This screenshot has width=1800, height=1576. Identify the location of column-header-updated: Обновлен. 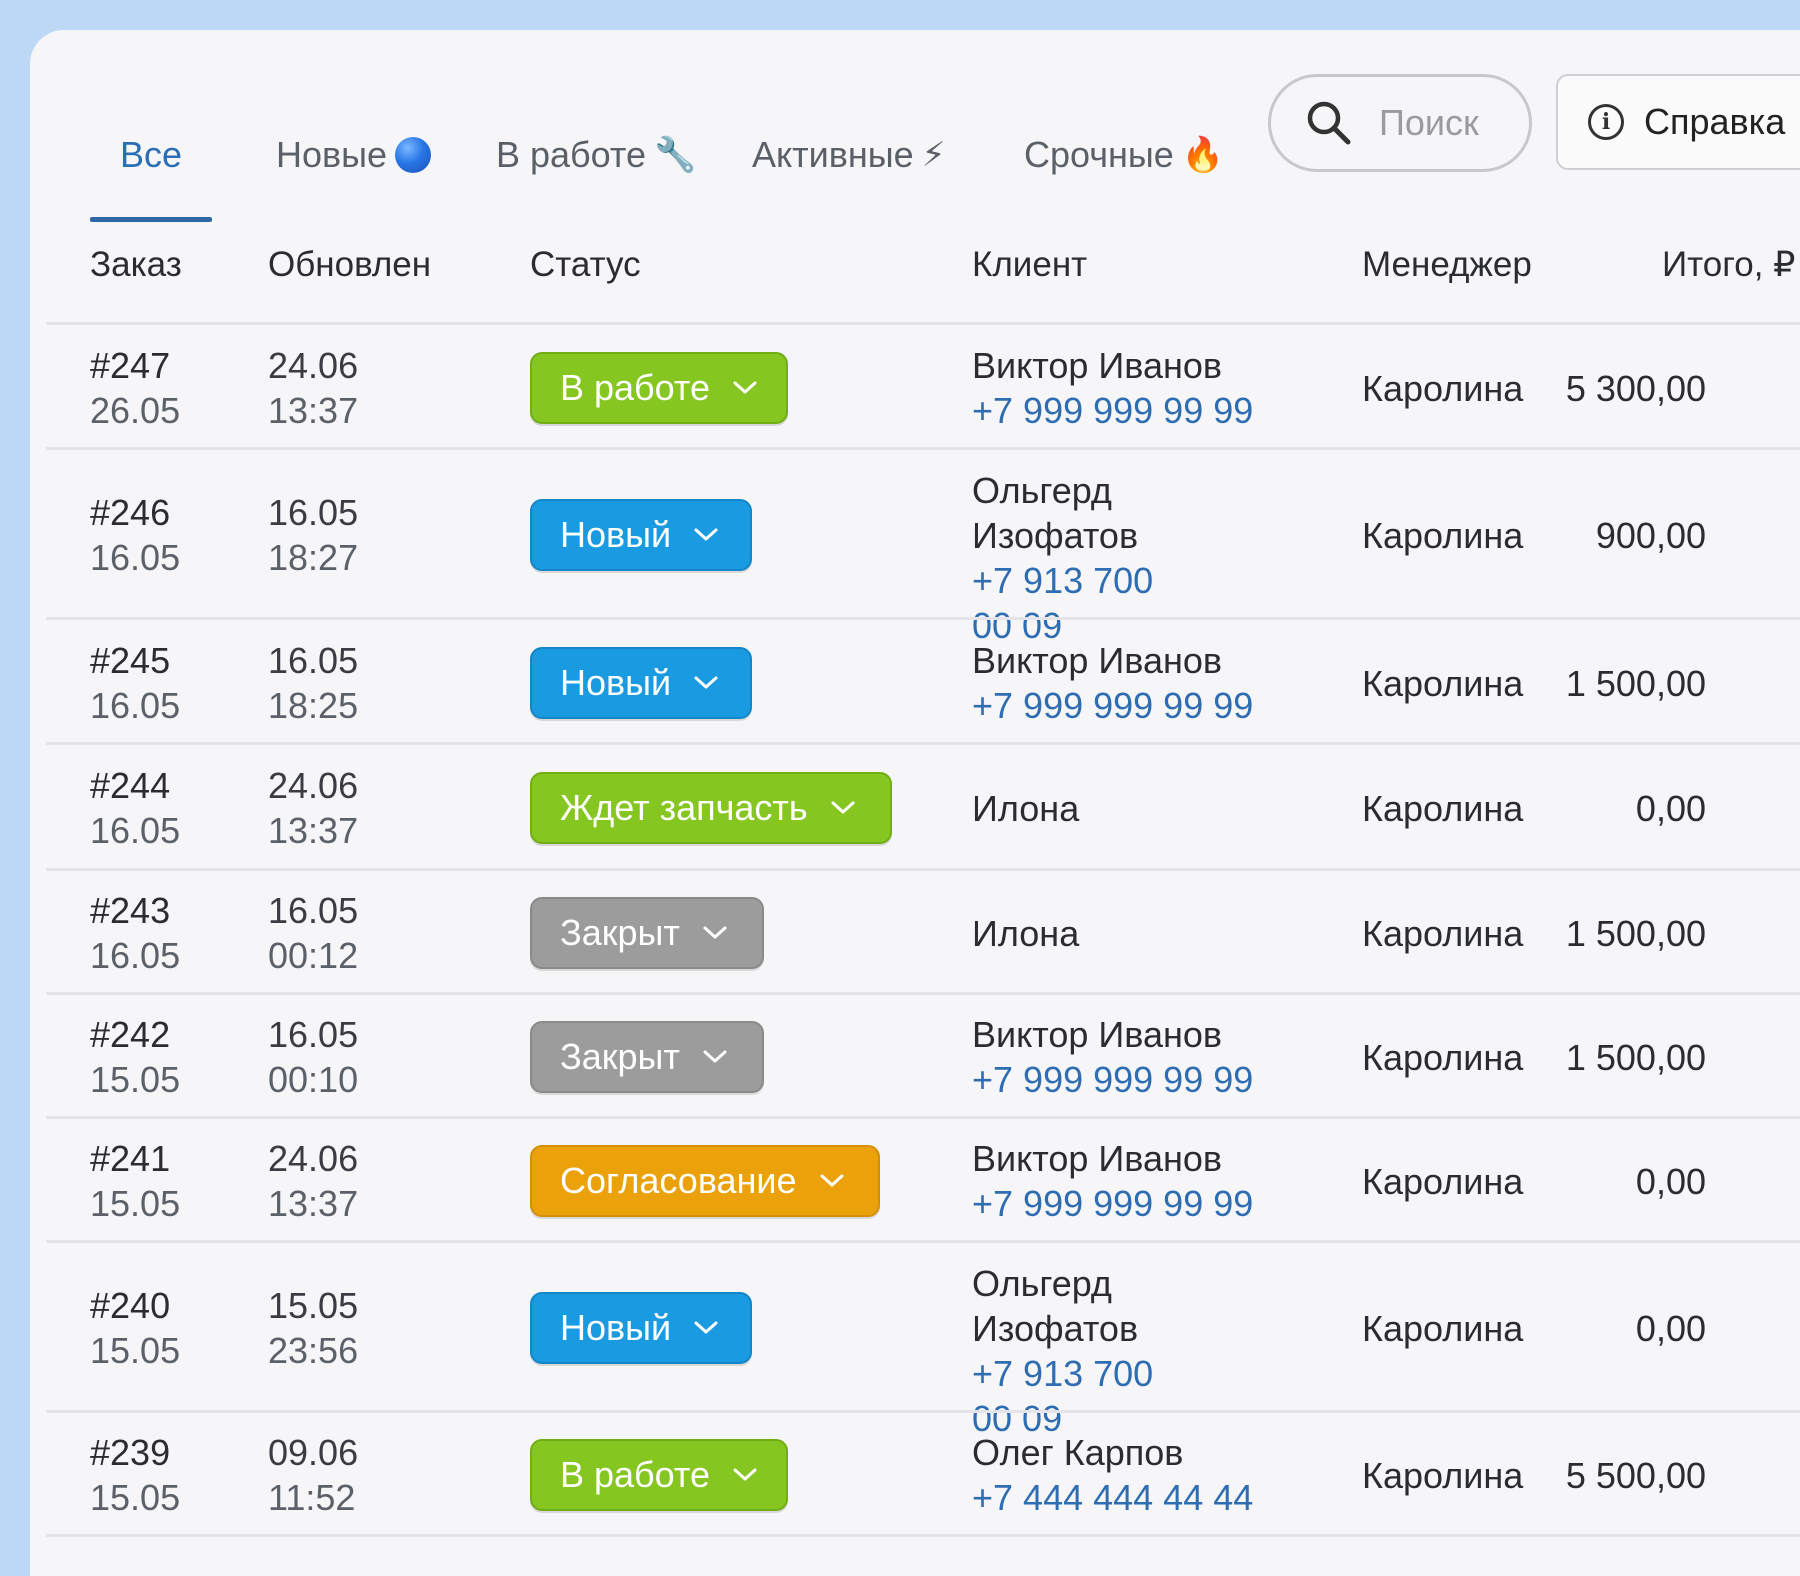
(349, 265).